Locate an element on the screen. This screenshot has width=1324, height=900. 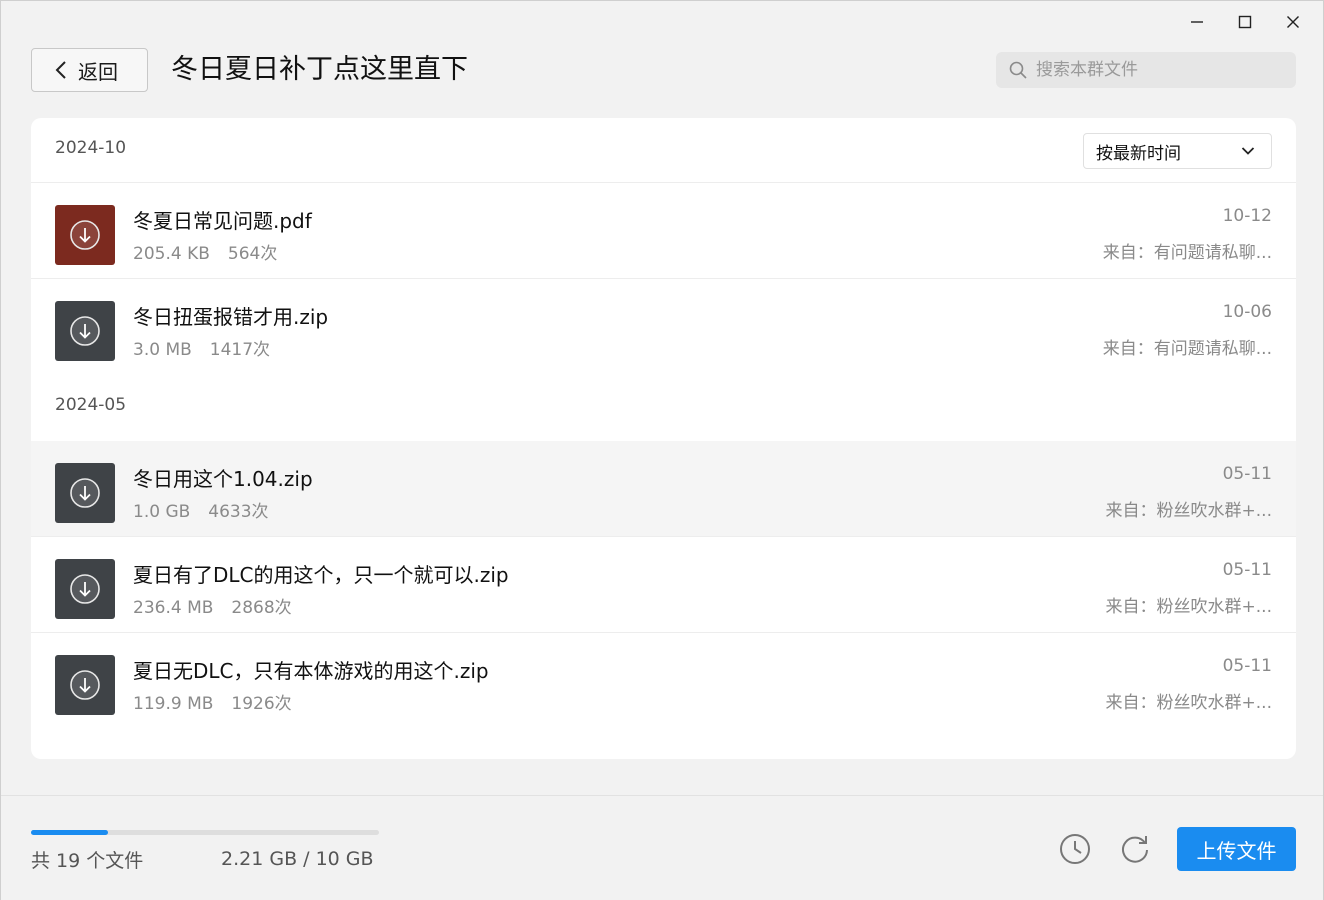
group-date: 2024-05 is located at coordinates (91, 405).